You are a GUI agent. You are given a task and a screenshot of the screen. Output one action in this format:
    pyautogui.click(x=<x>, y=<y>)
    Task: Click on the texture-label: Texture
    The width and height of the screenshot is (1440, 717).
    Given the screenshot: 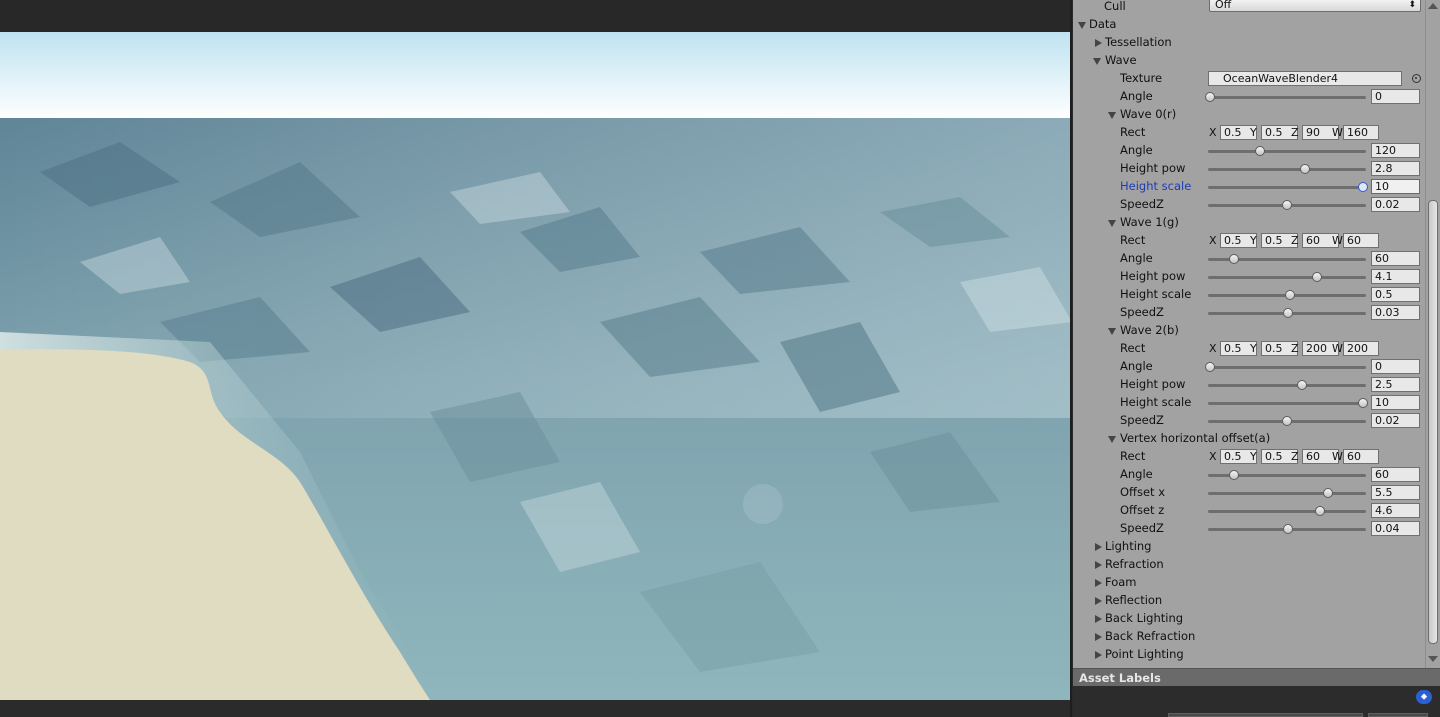 What is the action you would take?
    pyautogui.click(x=1141, y=78)
    